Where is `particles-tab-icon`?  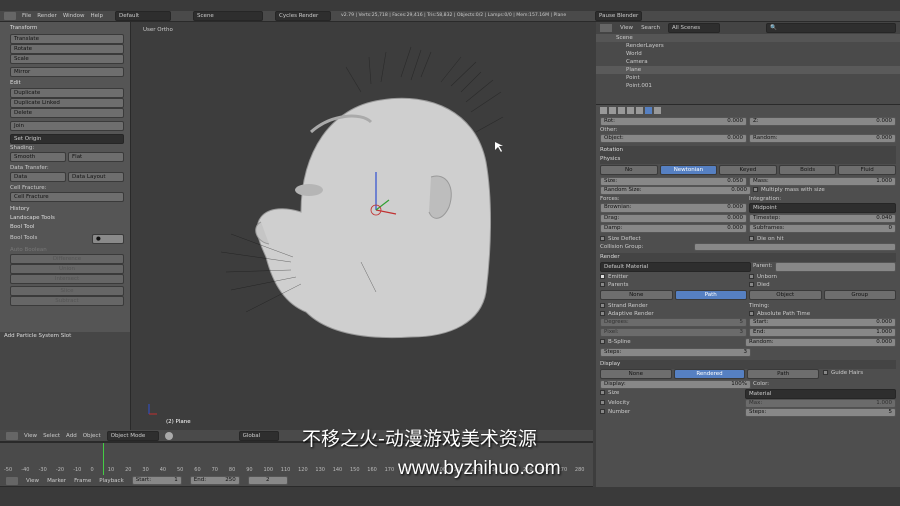
particles-tab-icon is located at coordinates (648, 110).